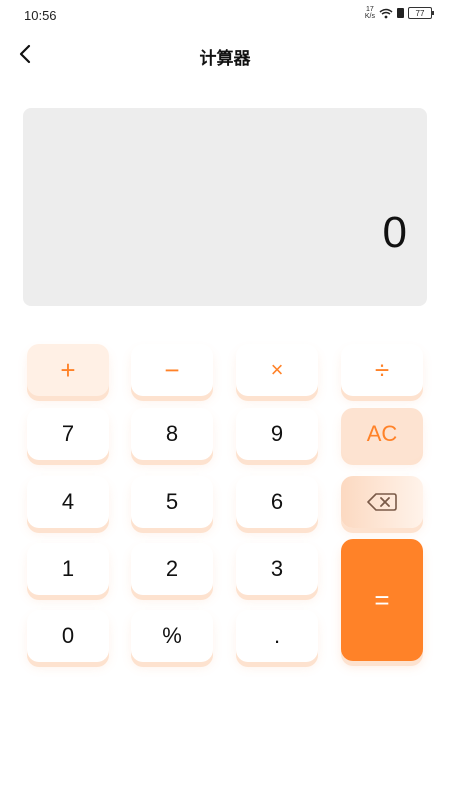 The image size is (450, 800). I want to click on status-icons: 17 K/s 77, so click(399, 13).